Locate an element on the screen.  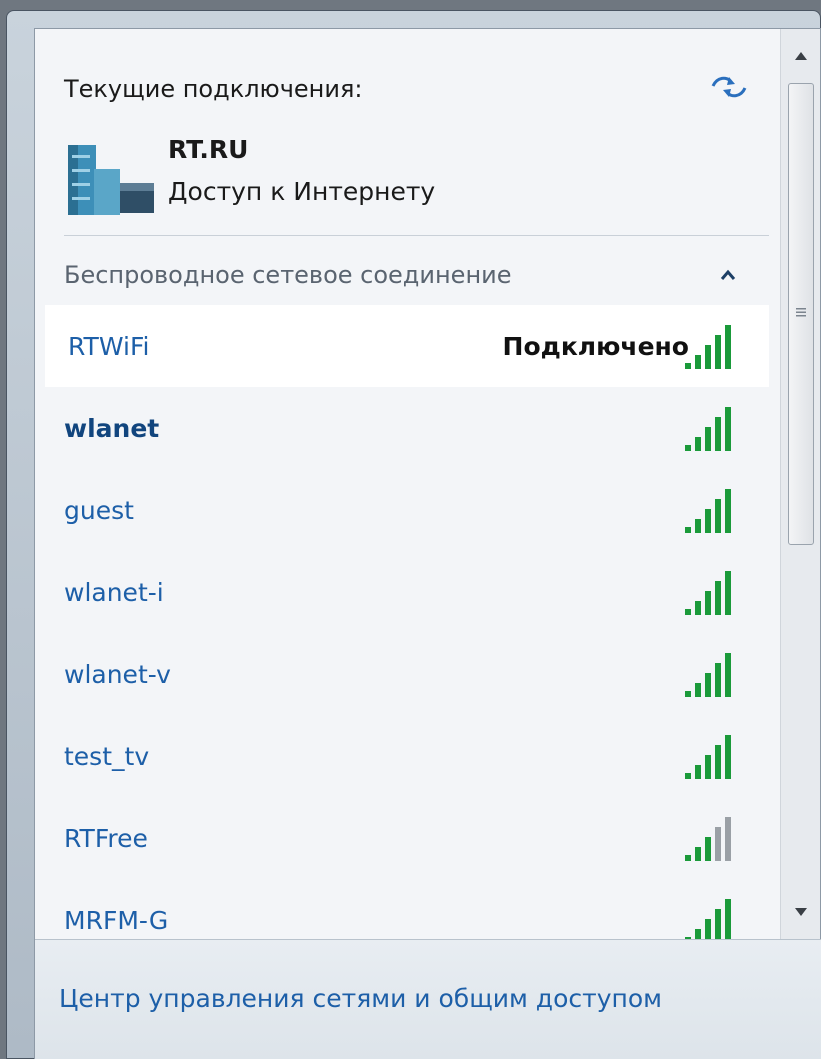
network-name: wlanet-v is located at coordinates (117, 674).